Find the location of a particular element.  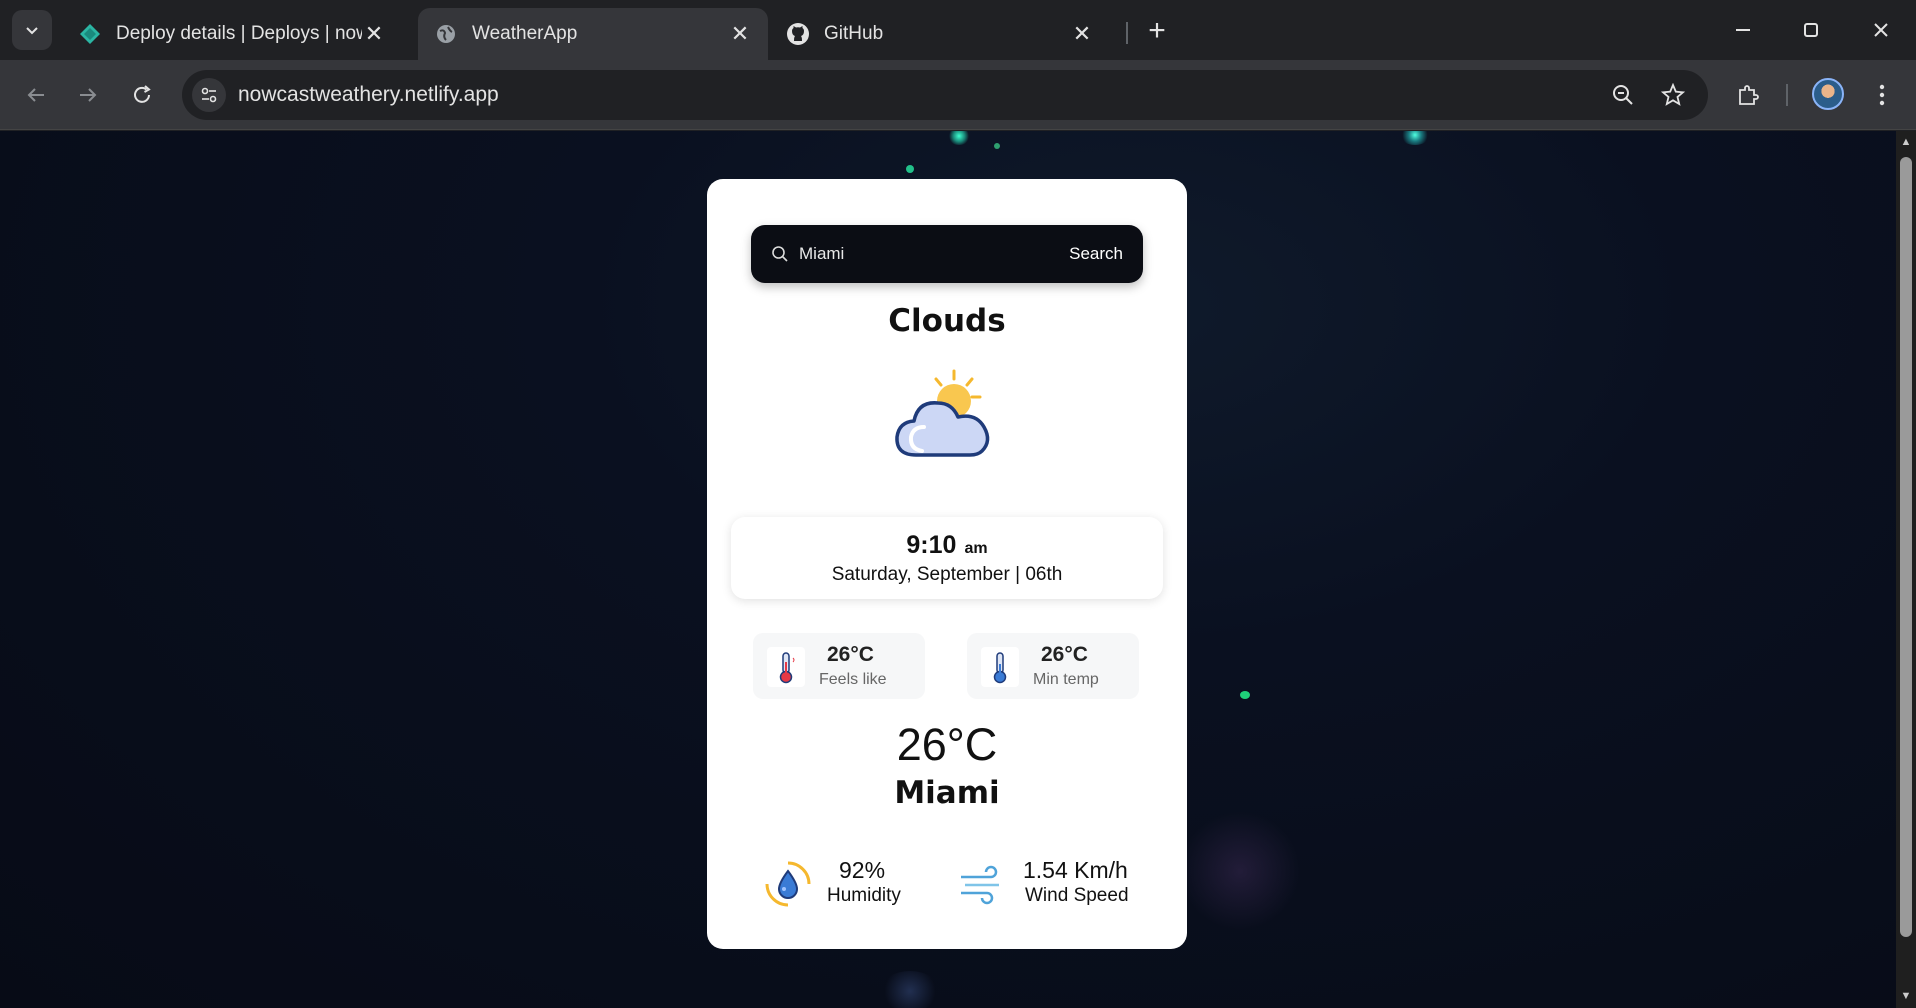

feels-like-card: 26°C Feels like is located at coordinates (839, 666).